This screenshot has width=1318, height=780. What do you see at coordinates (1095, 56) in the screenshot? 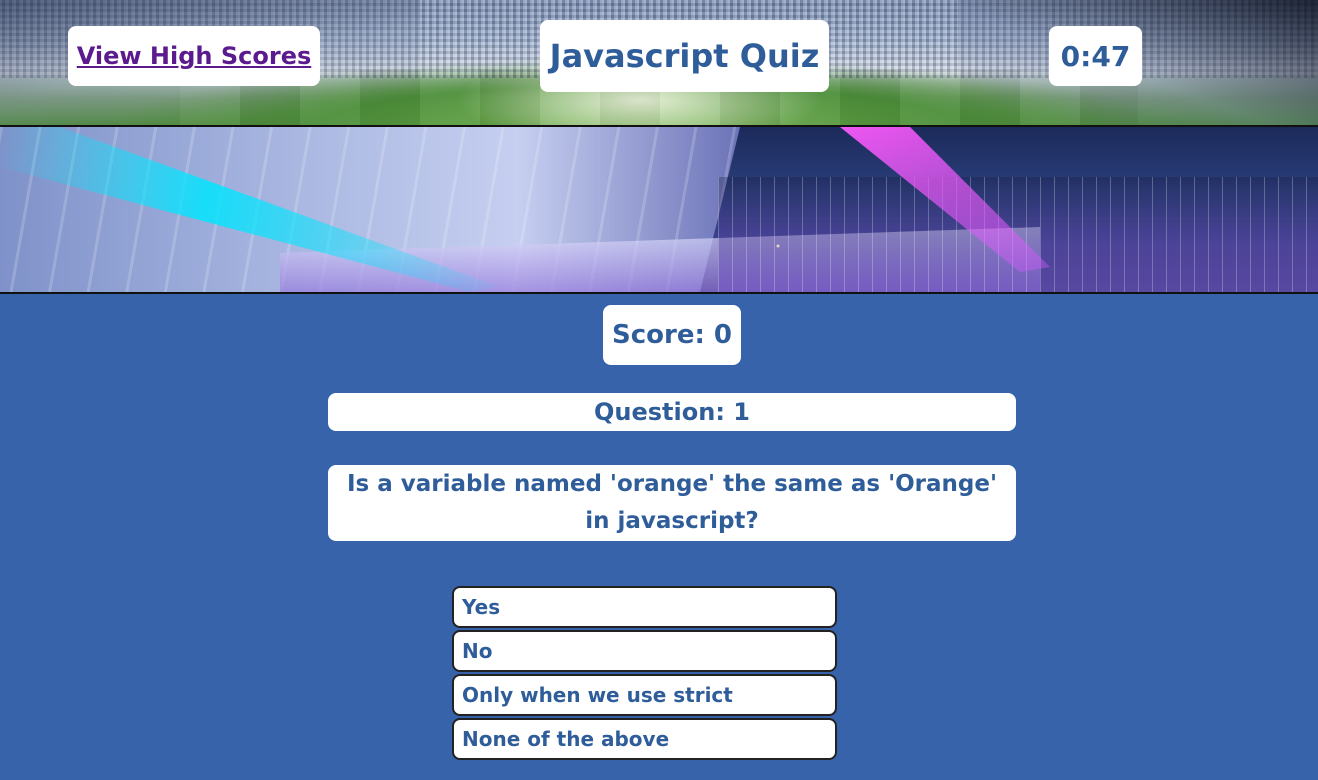
I see `timer-display: 0:47` at bounding box center [1095, 56].